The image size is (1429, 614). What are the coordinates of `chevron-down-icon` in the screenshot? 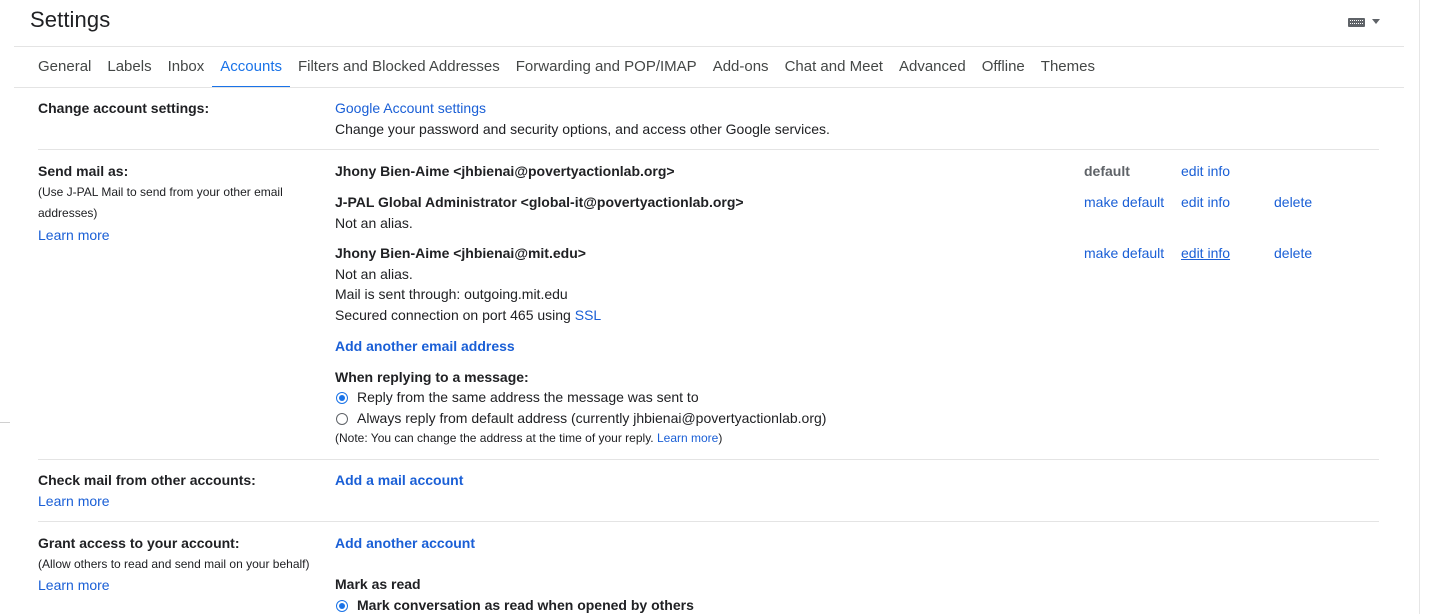 It's located at (1376, 21).